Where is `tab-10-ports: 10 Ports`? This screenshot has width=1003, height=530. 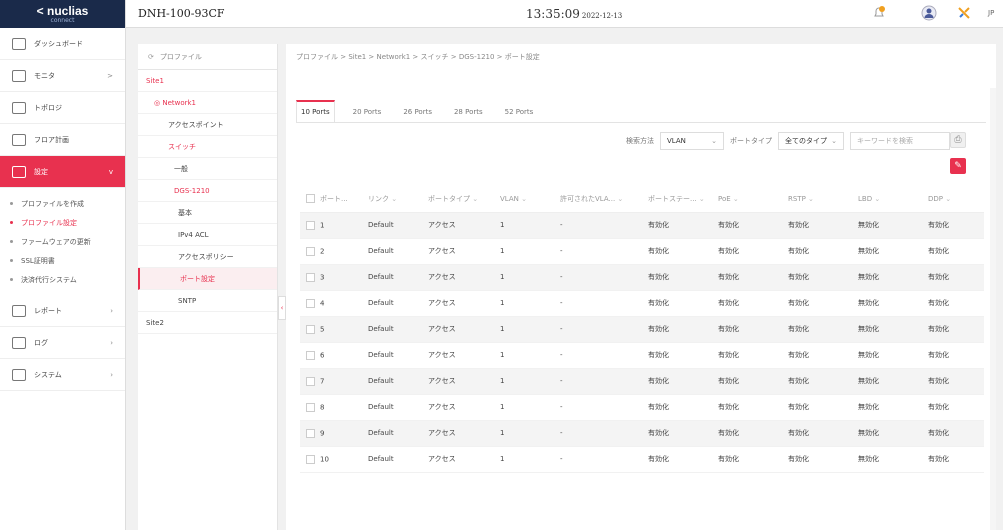
tab-10-ports: 10 Ports is located at coordinates (315, 111).